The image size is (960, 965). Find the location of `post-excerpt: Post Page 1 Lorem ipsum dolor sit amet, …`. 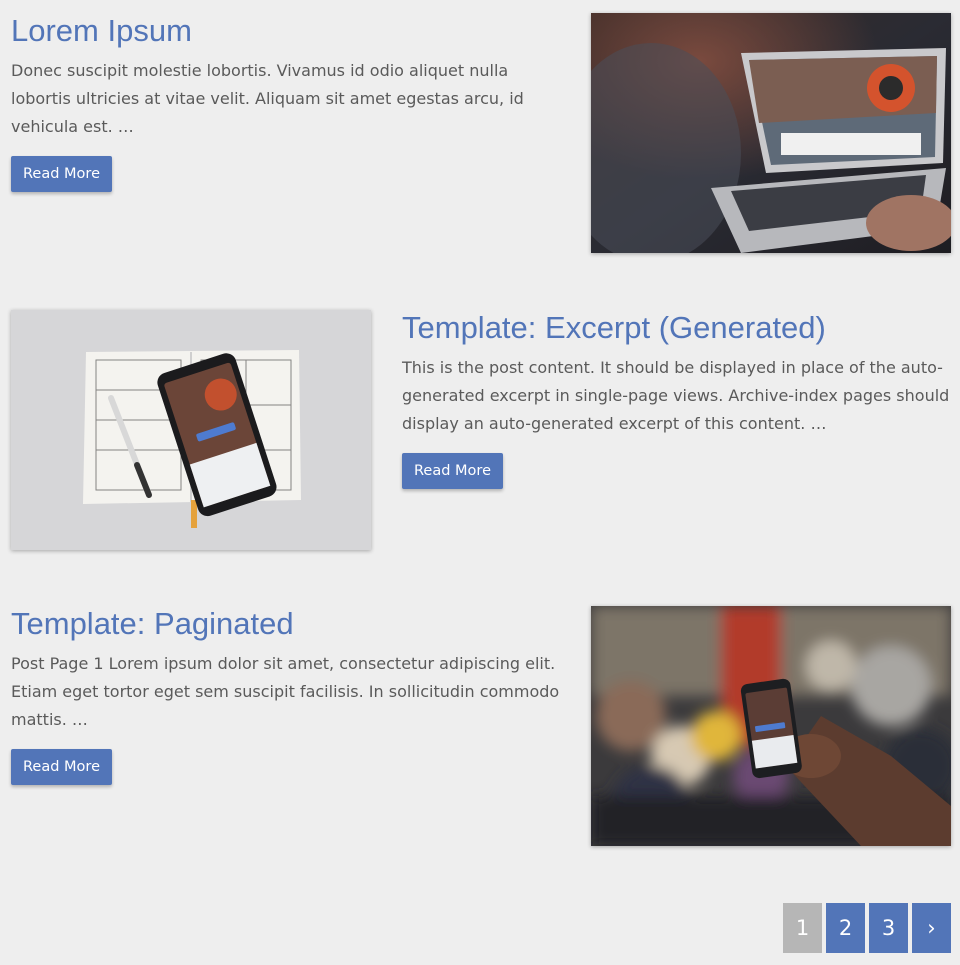

post-excerpt: Post Page 1 Lorem ipsum dolor sit amet, … is located at coordinates (285, 692).